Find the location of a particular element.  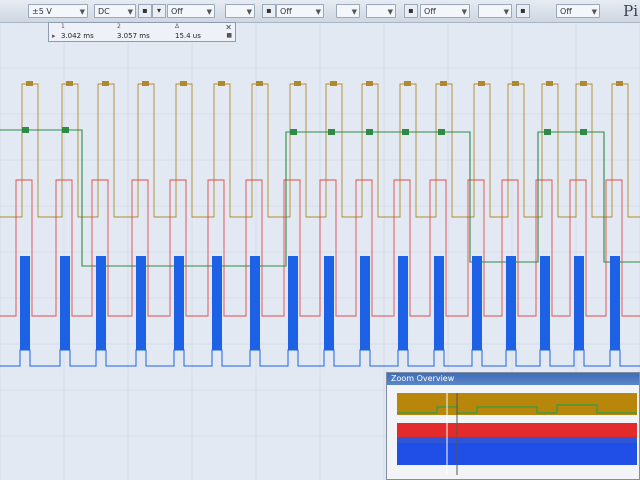

lock-icon: ■ is located at coordinates (229, 35).